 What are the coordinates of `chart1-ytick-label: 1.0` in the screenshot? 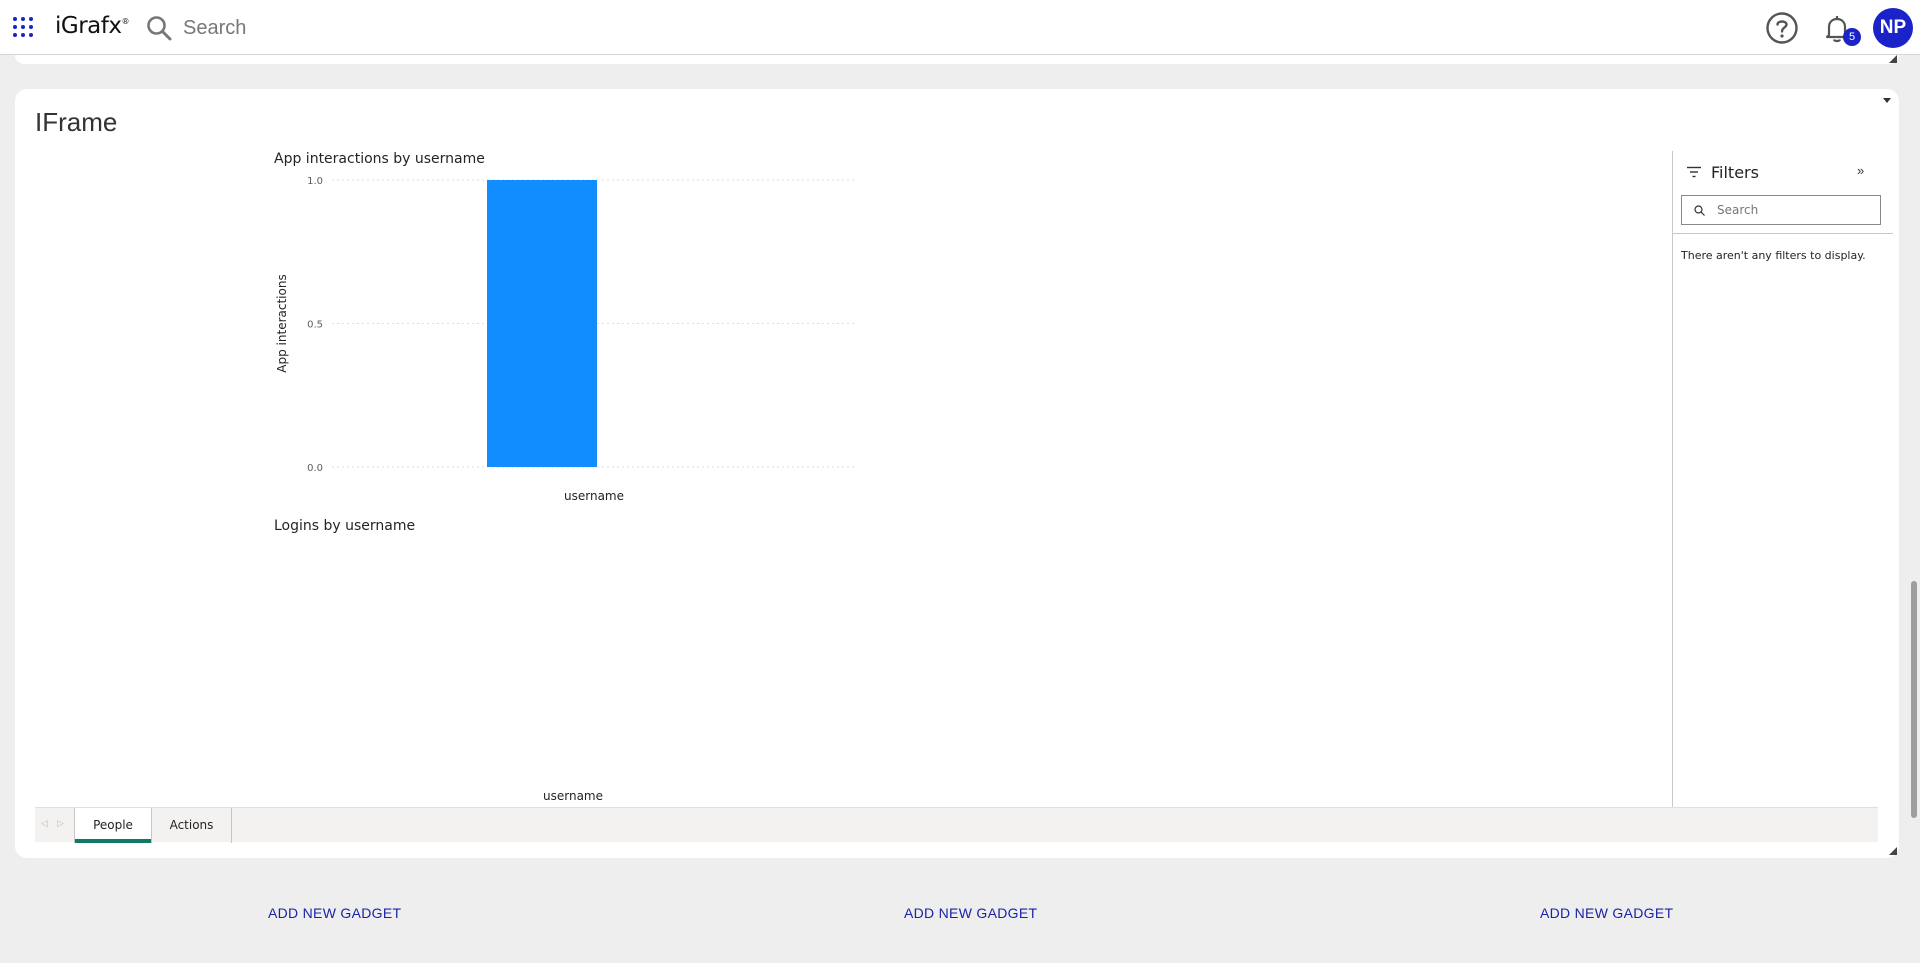 It's located at (315, 181).